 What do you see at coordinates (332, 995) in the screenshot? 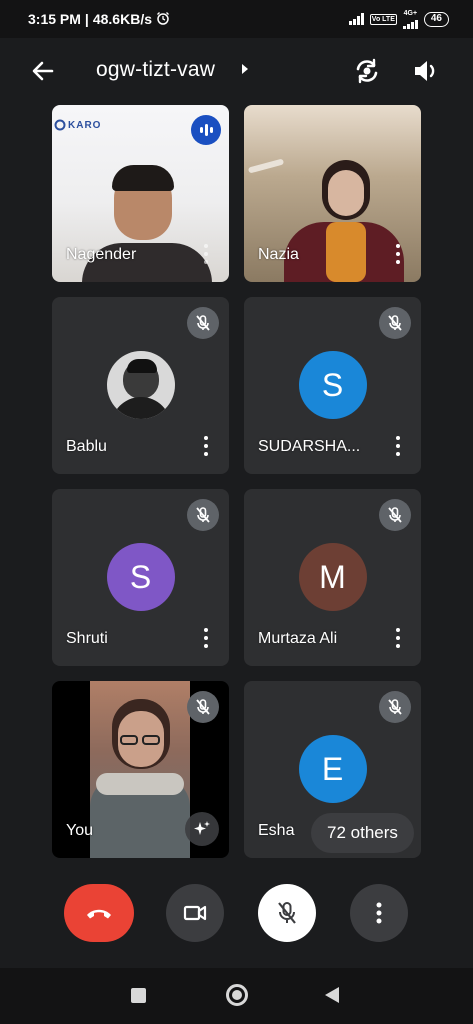
I see `nav-back-icon` at bounding box center [332, 995].